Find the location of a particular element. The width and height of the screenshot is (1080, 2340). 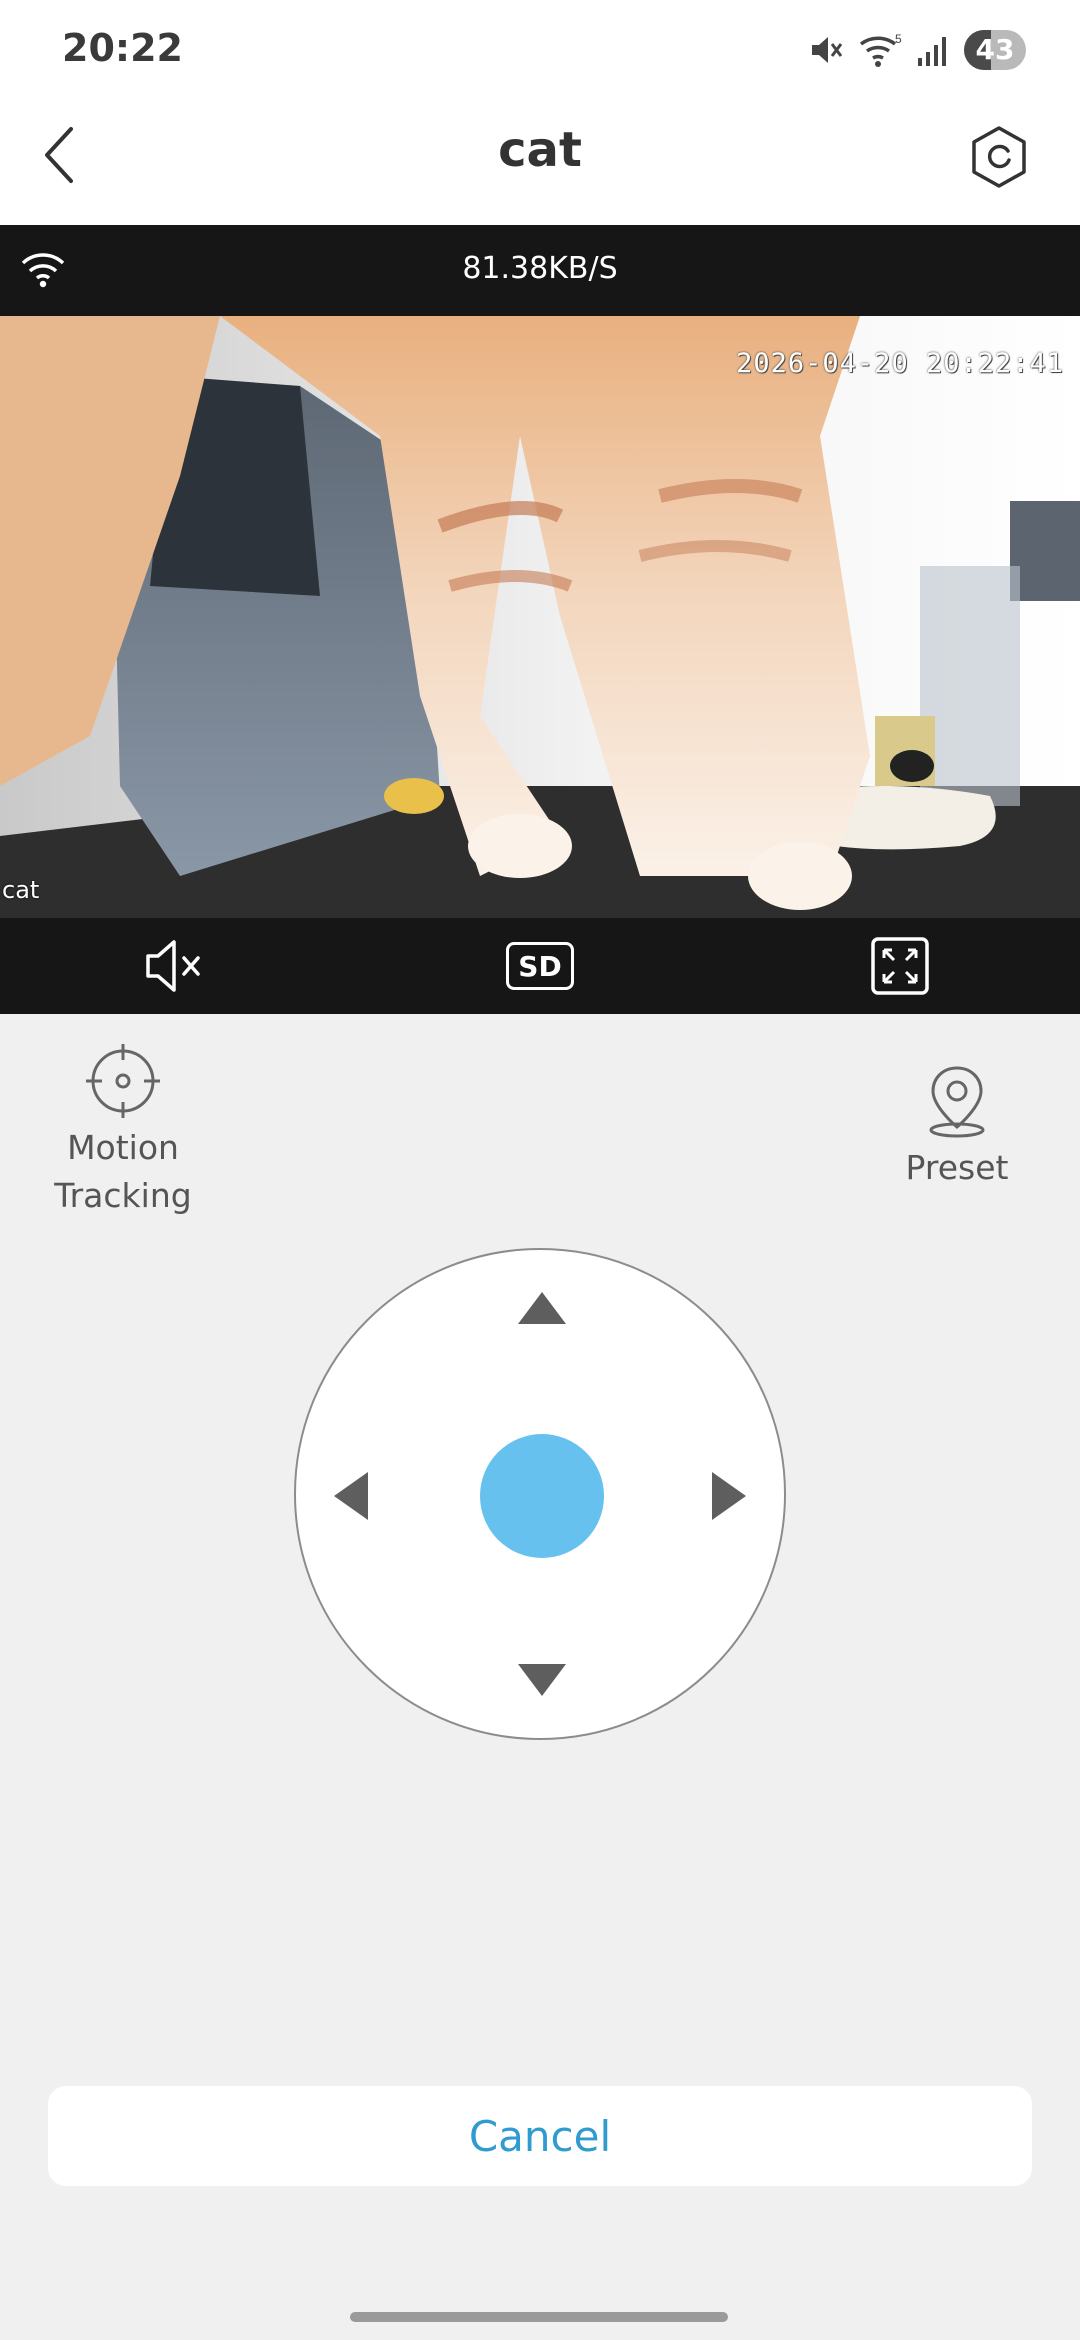

camera-name-overlay: cat is located at coordinates (21, 890).